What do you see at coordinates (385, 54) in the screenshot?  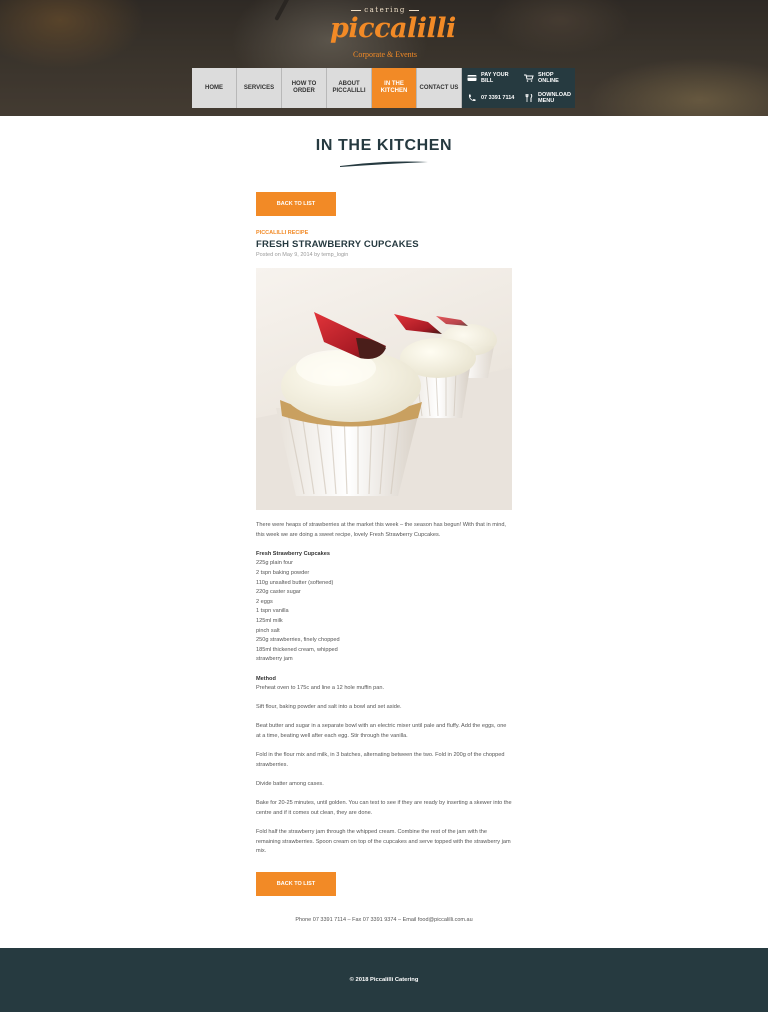 I see `logo-tagline: Corporate & Events` at bounding box center [385, 54].